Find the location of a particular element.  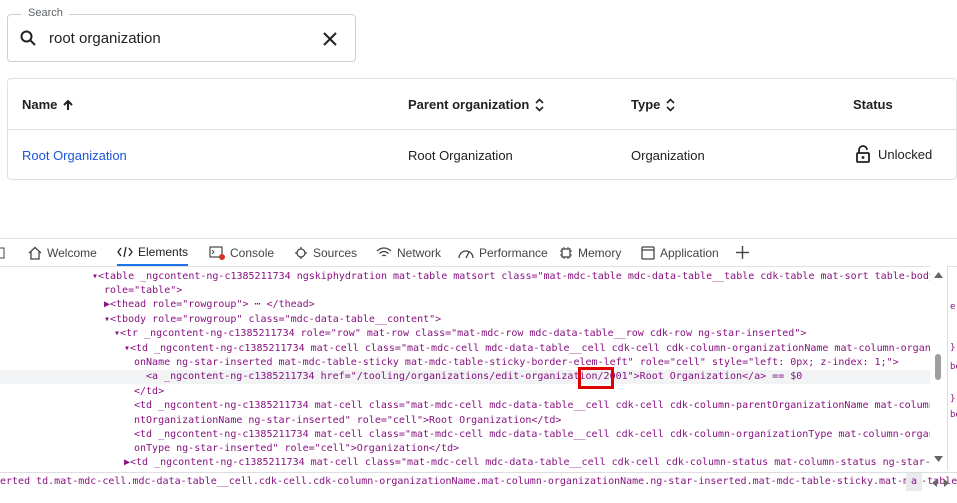

tab-sources: Sources is located at coordinates (325, 252).